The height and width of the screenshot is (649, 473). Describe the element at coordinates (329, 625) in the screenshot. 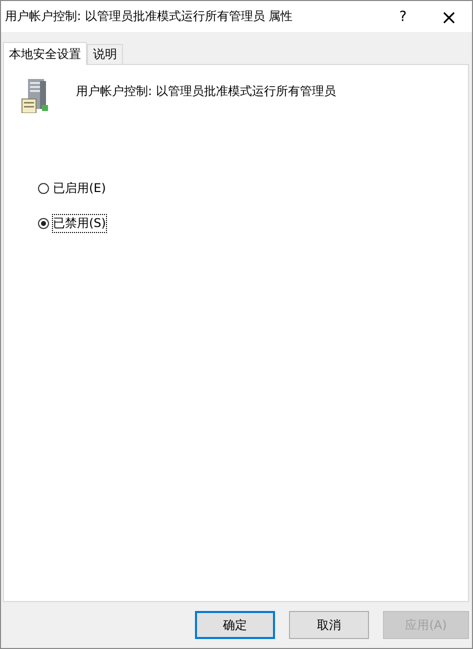

I see `dialog-button: 取消` at that location.